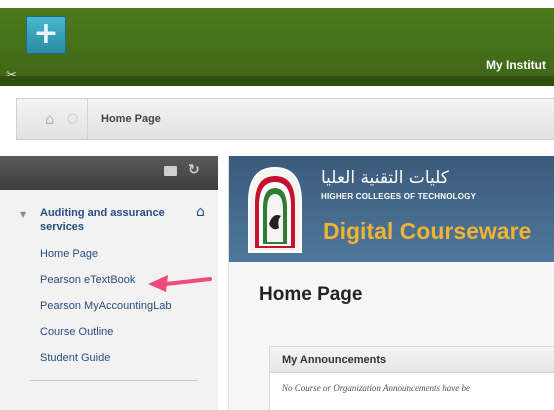 The image size is (554, 410). What do you see at coordinates (334, 360) in the screenshot?
I see `announcements-title: My Announcements` at bounding box center [334, 360].